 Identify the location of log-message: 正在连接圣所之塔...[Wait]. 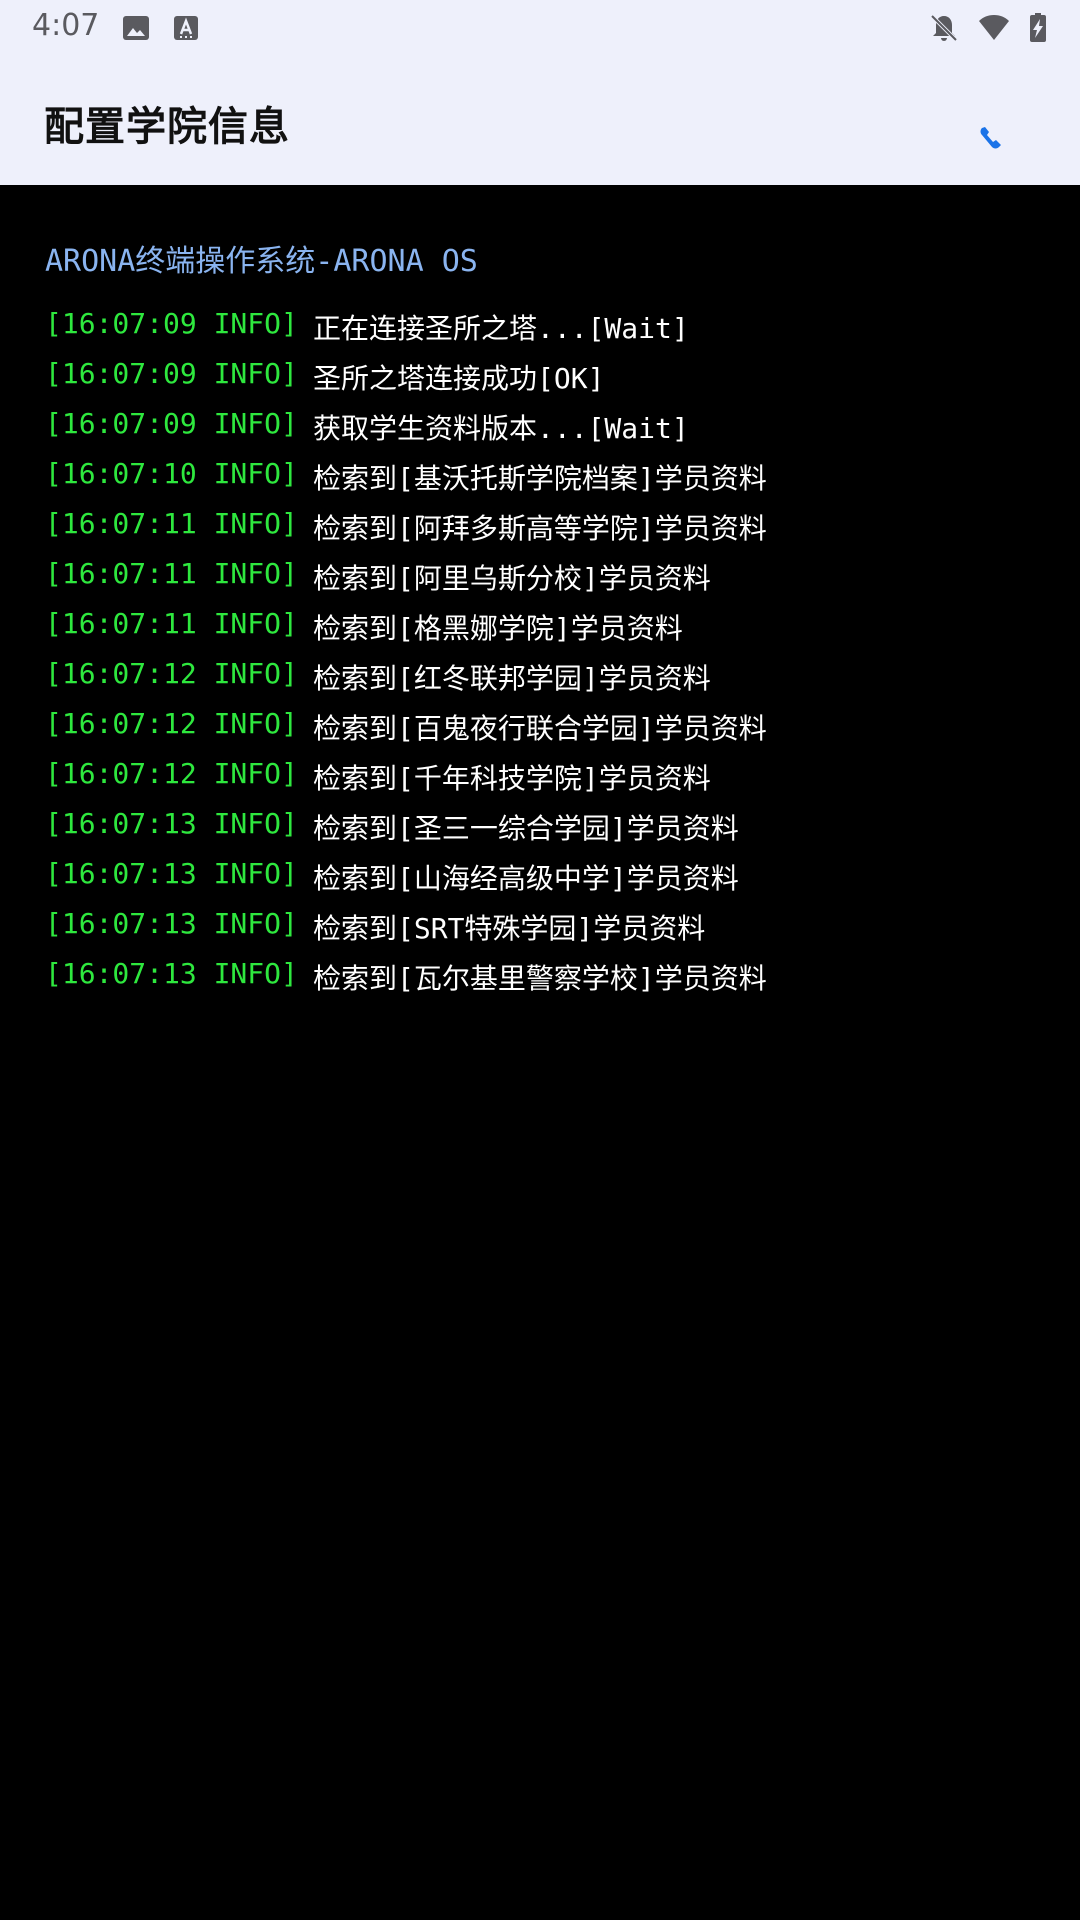
(501, 328).